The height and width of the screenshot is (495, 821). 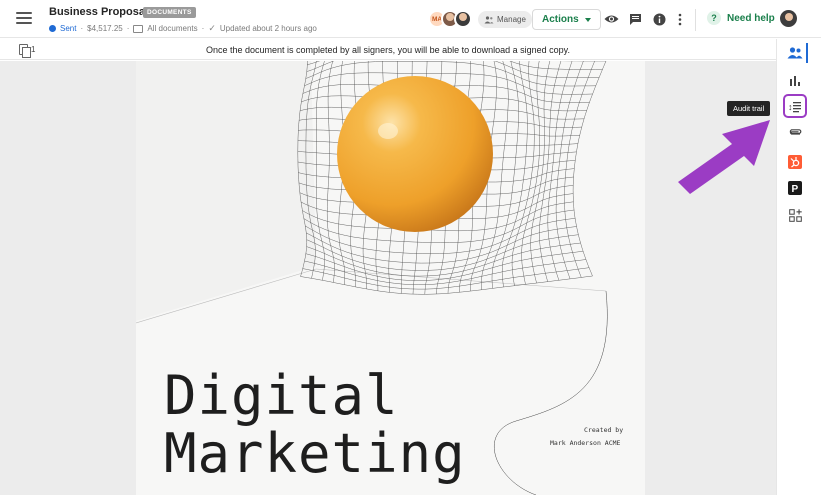 I want to click on folder-icon, so click(x=138, y=28).